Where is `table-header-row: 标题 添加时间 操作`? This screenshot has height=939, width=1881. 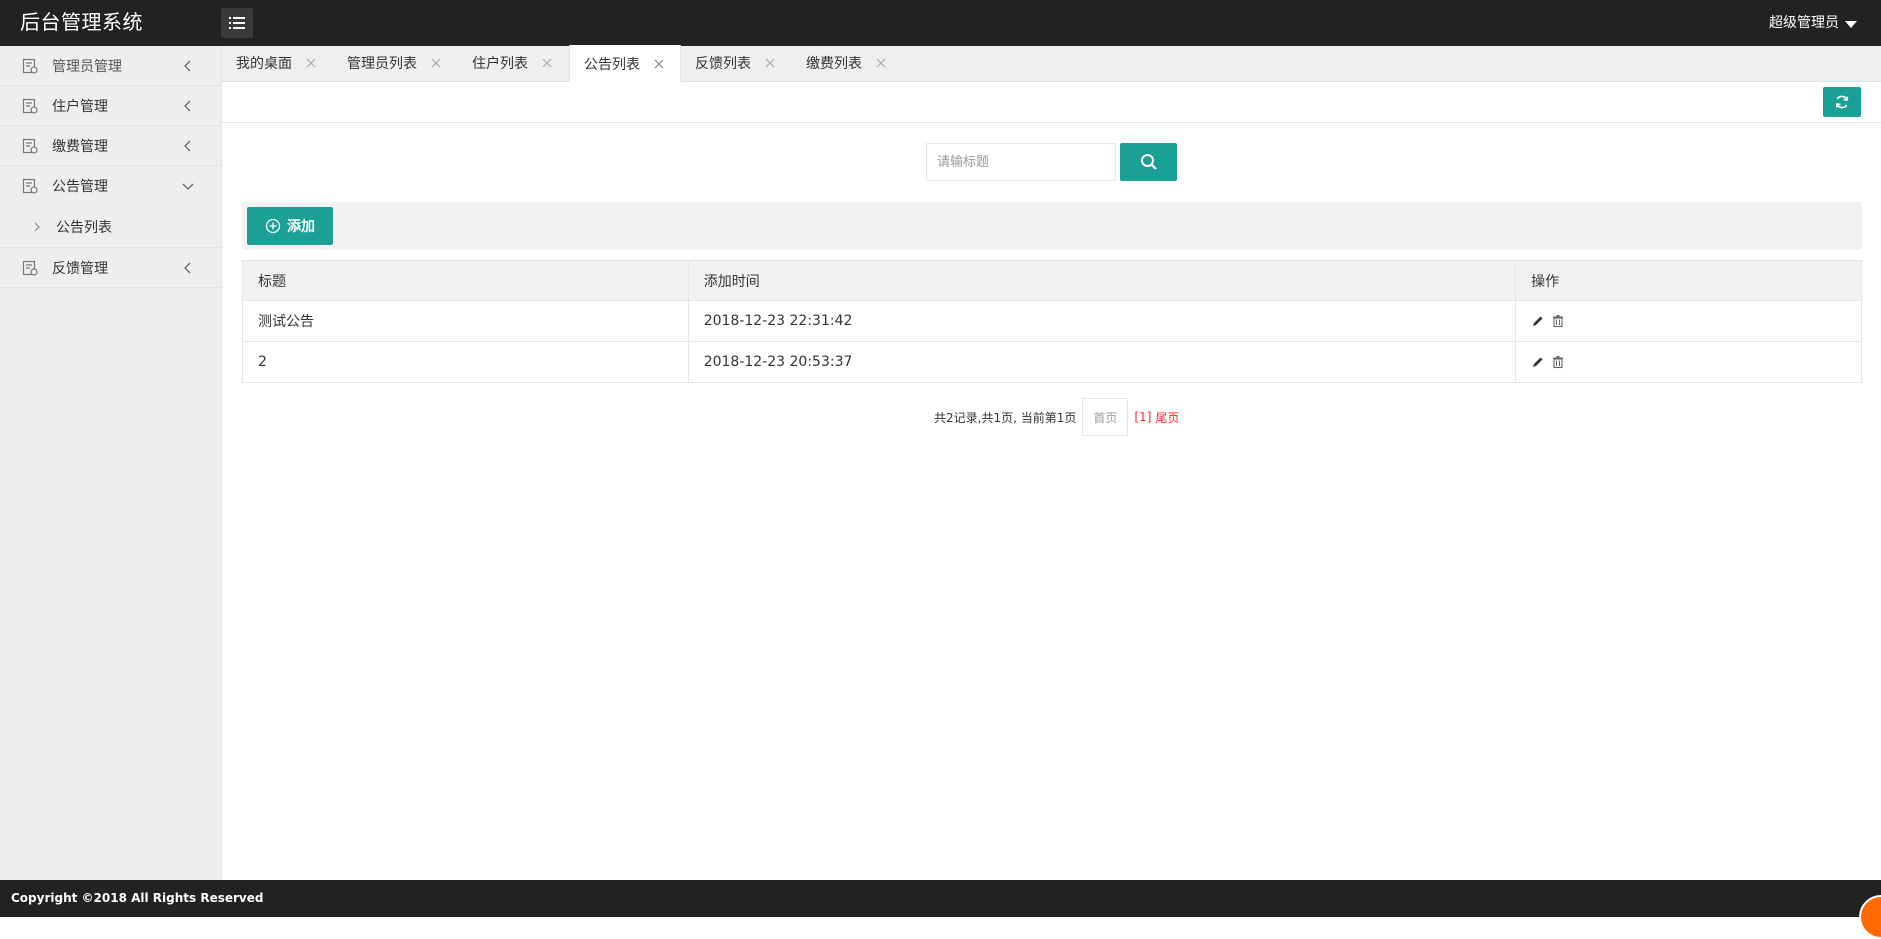 table-header-row: 标题 添加时间 操作 is located at coordinates (1052, 280).